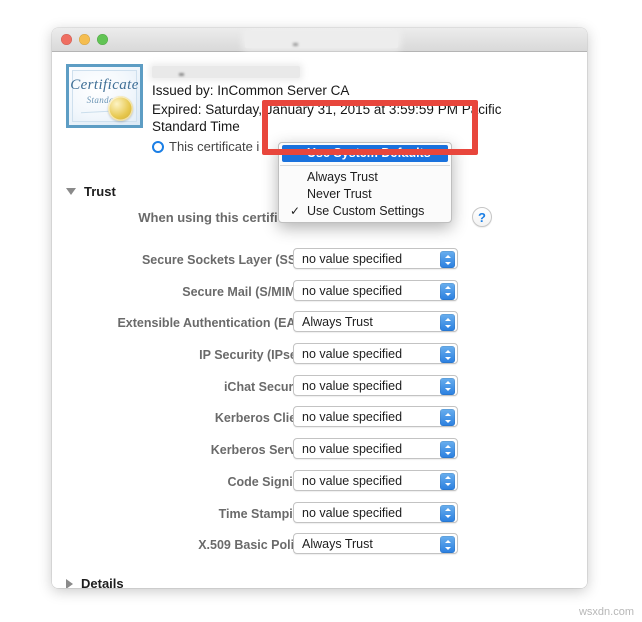  Describe the element at coordinates (295, 211) in the screenshot. I see `checkmark-icon: ✓` at that location.